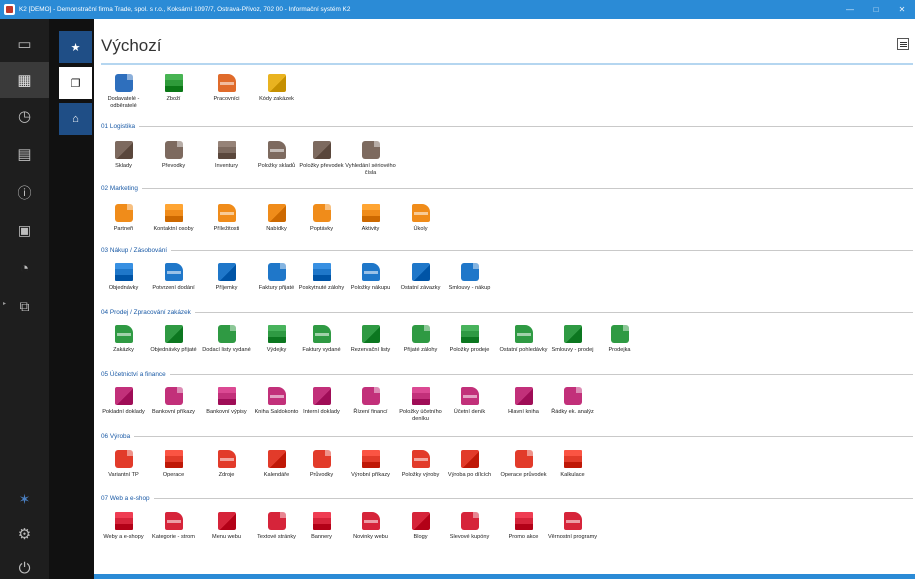 The width and height of the screenshot is (915, 579). What do you see at coordinates (321, 155) in the screenshot?
I see `tile-polozky-prevodek: Položky převodek` at bounding box center [321, 155].